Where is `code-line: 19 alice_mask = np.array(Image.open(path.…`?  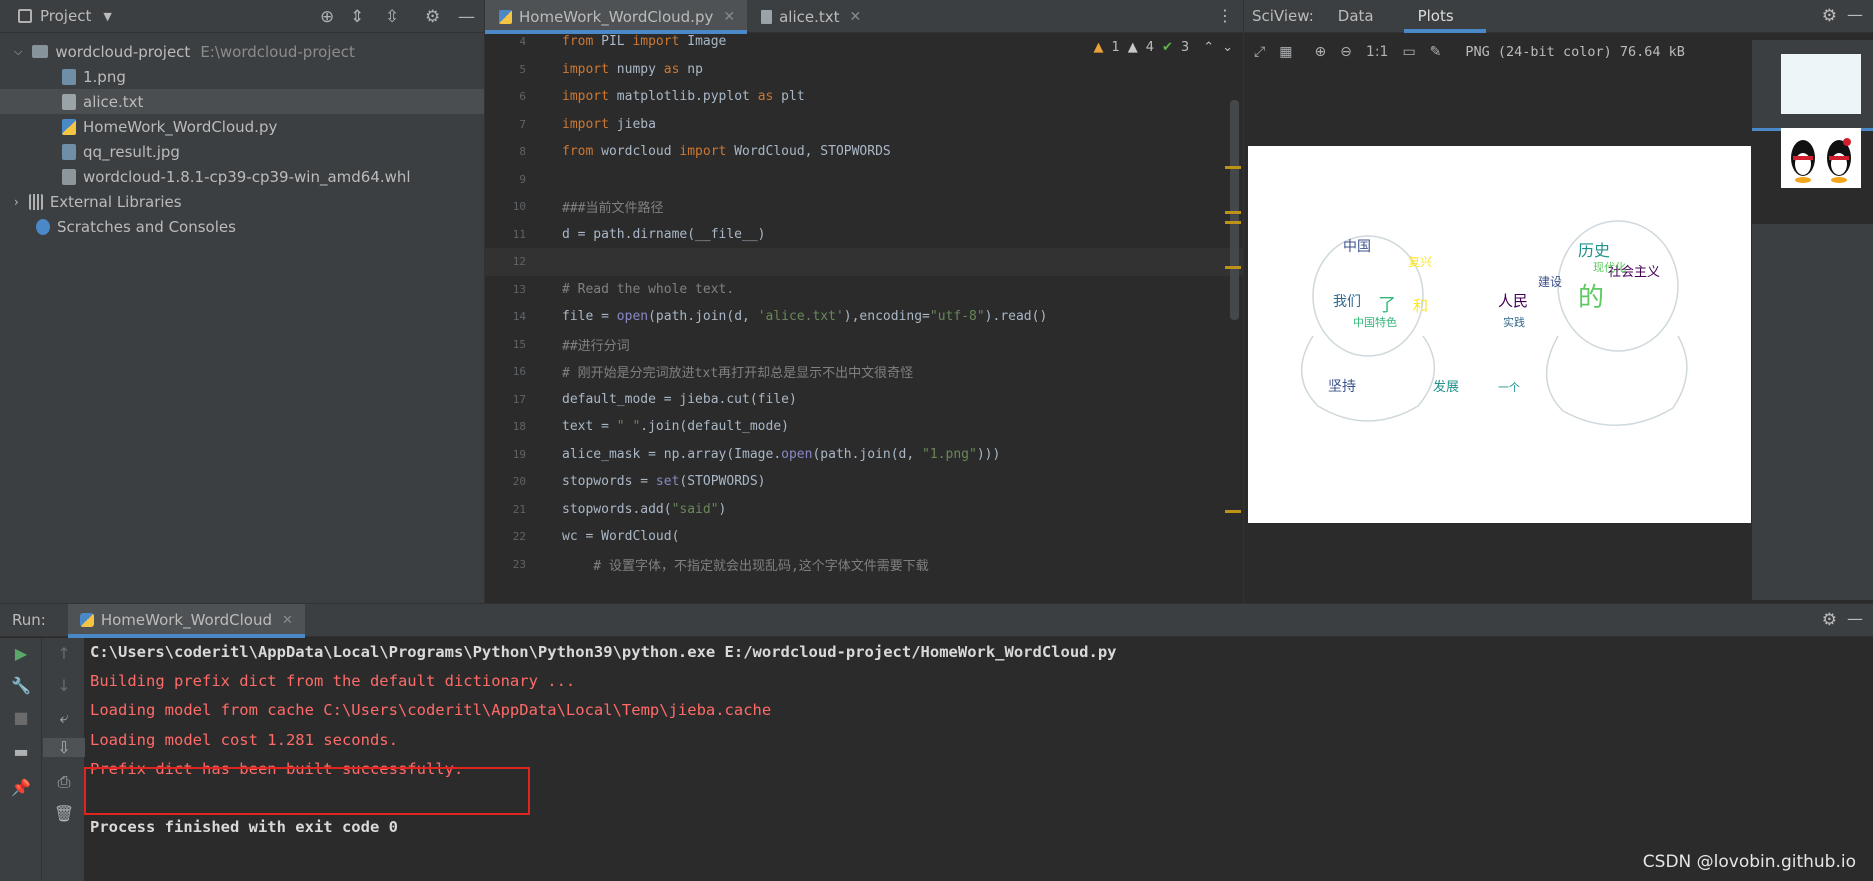 code-line: 19 alice_mask = np.array(Image.open(path.… is located at coordinates (864, 455).